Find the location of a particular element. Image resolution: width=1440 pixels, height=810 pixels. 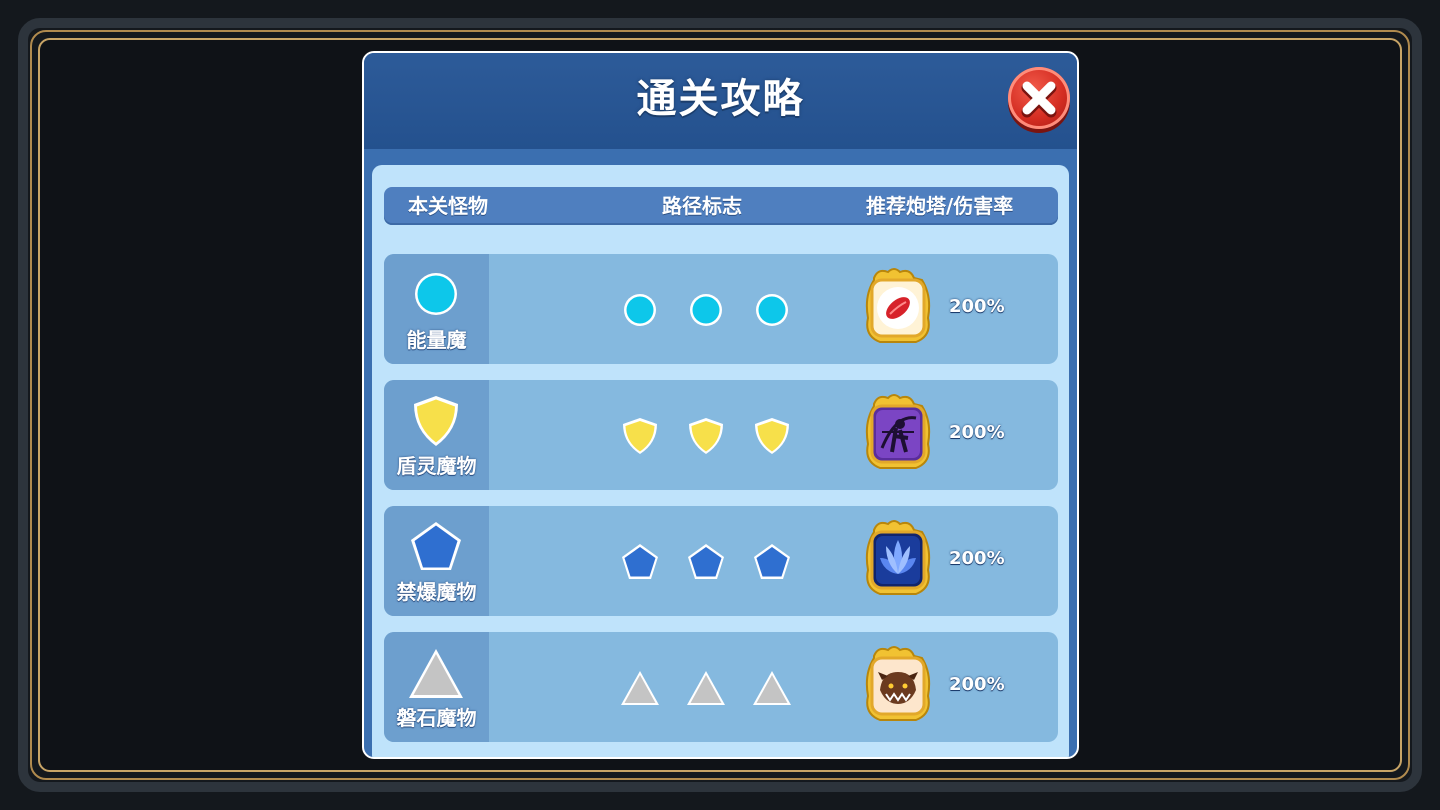

purple-archer-tower-icon is located at coordinates (898, 432).